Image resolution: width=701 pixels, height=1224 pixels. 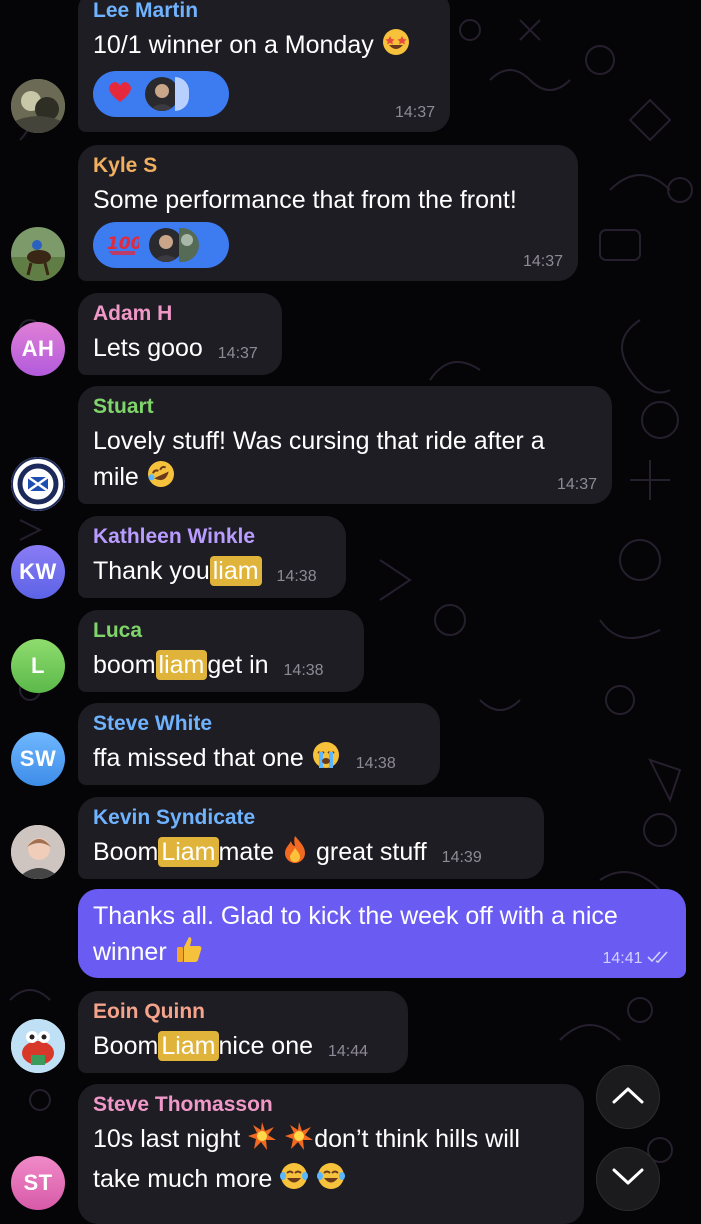 What do you see at coordinates (123, 406) in the screenshot?
I see `sender-name: Stuart` at bounding box center [123, 406].